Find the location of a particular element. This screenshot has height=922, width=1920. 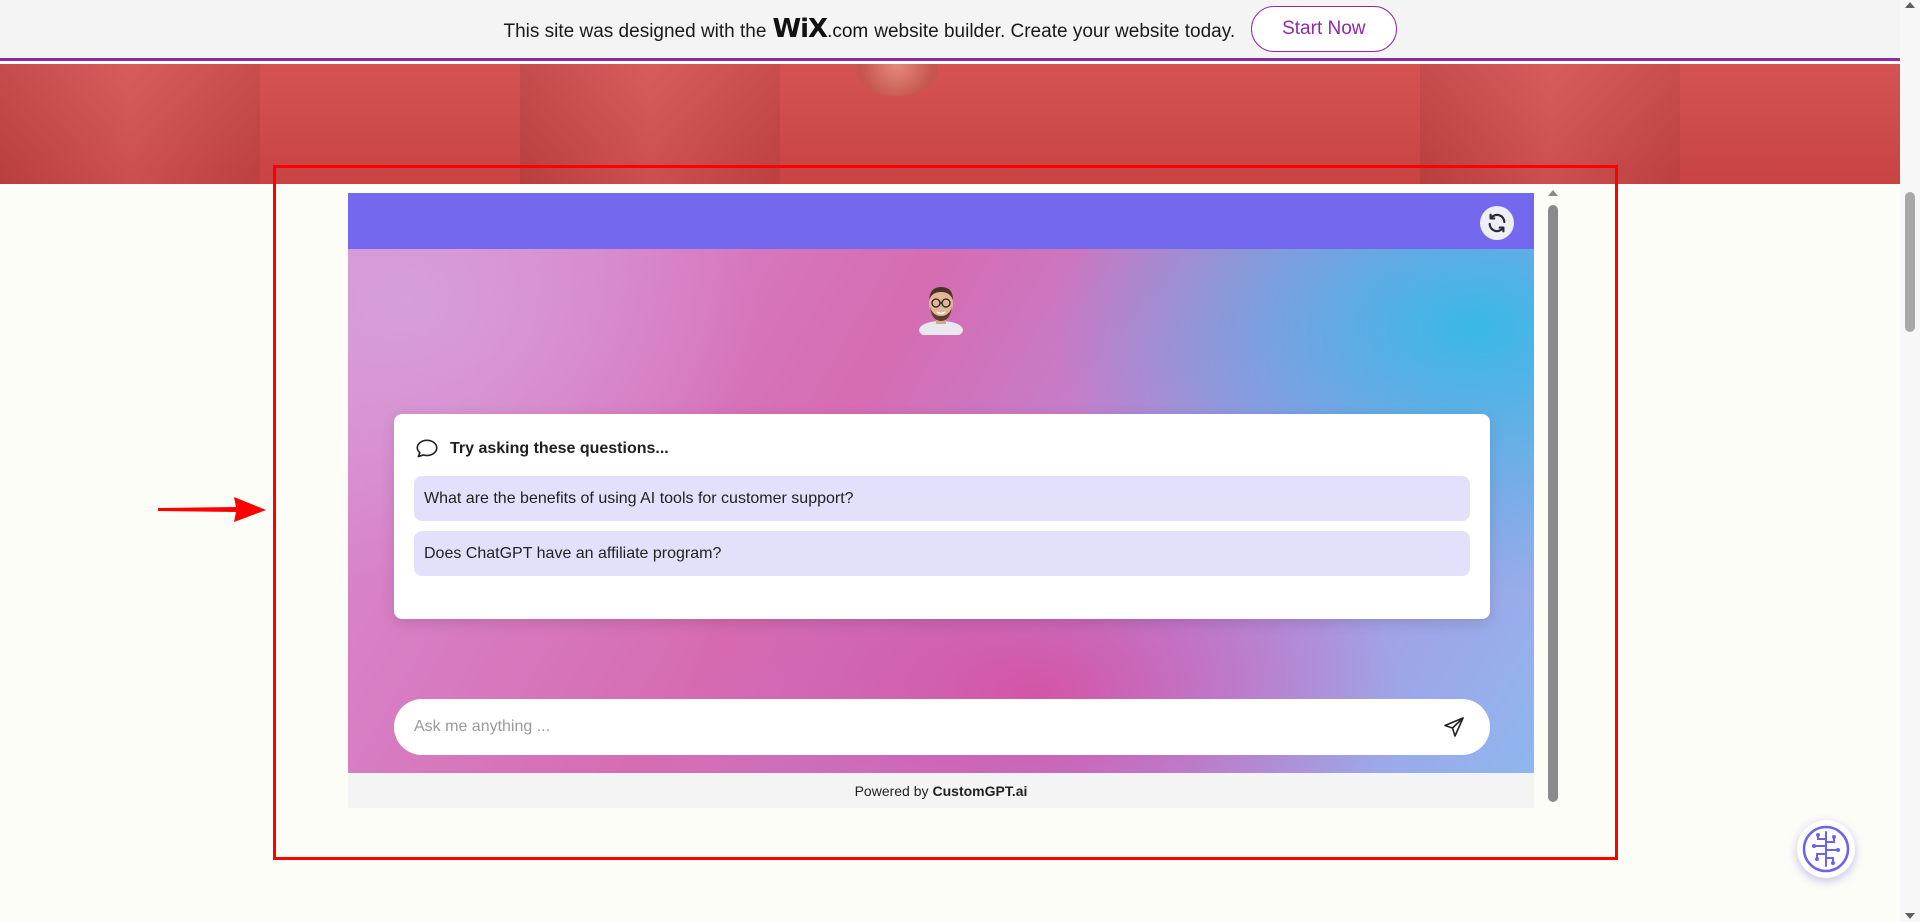

banner-text-before: This site was designed with the is located at coordinates (635, 31).